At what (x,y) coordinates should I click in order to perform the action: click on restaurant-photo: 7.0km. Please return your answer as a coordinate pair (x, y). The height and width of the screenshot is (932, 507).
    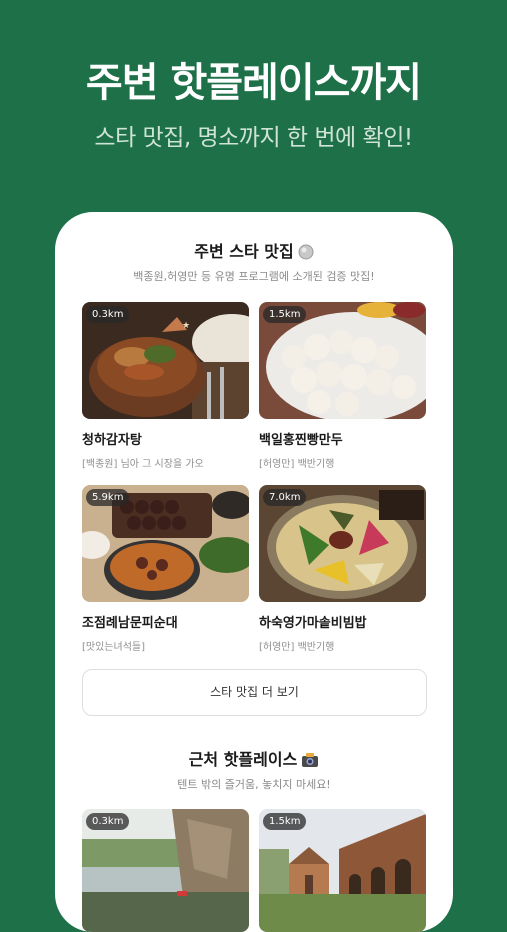
    Looking at the image, I should click on (342, 543).